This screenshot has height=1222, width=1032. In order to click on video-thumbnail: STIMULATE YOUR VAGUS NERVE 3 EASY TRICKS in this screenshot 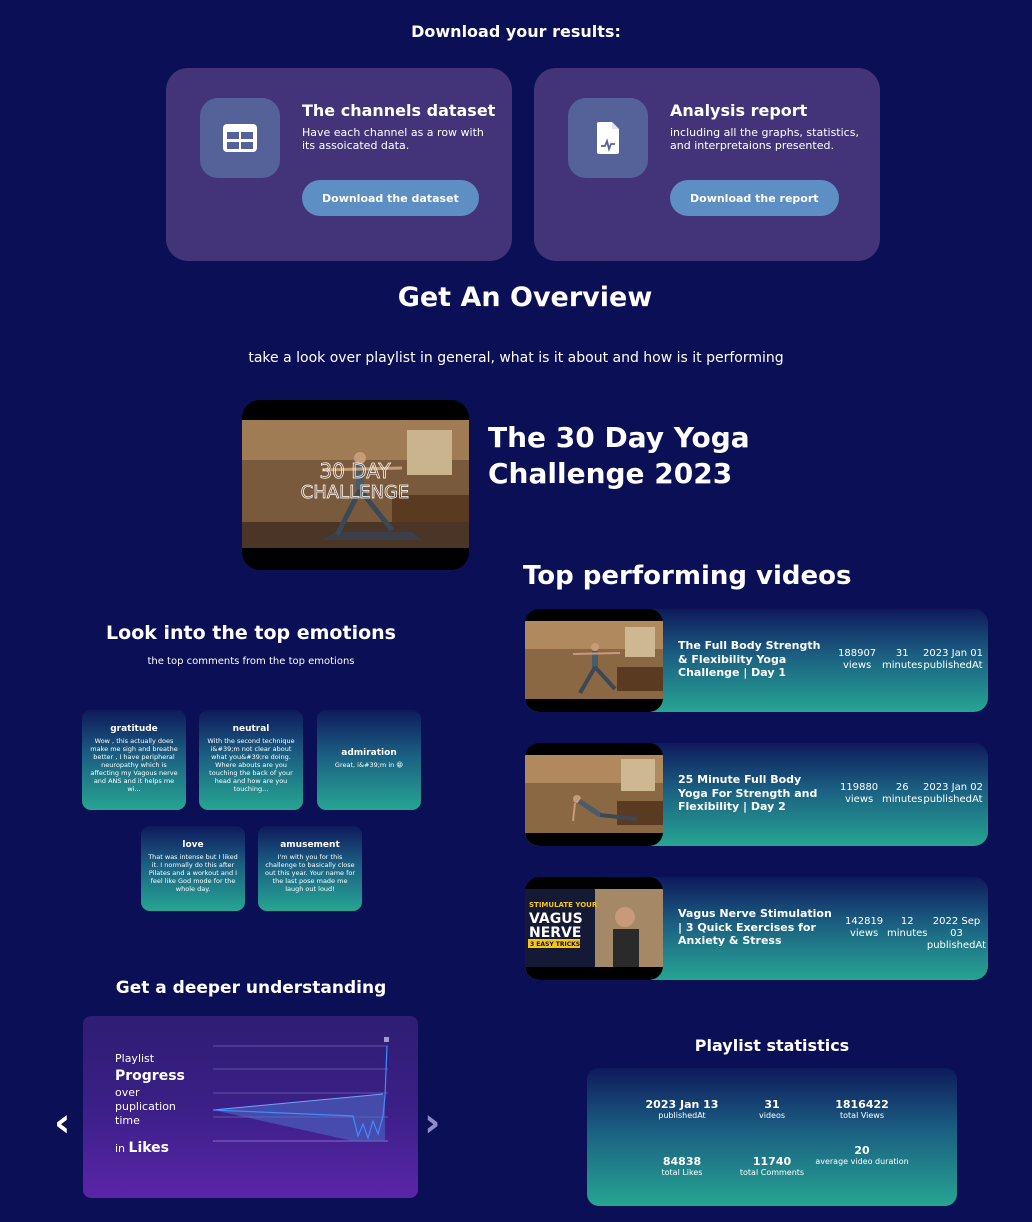, I will do `click(594, 928)`.